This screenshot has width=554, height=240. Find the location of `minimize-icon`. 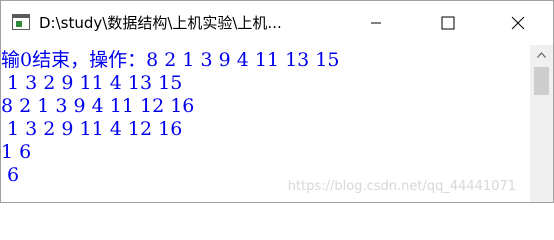

minimize-icon is located at coordinates (376, 23).